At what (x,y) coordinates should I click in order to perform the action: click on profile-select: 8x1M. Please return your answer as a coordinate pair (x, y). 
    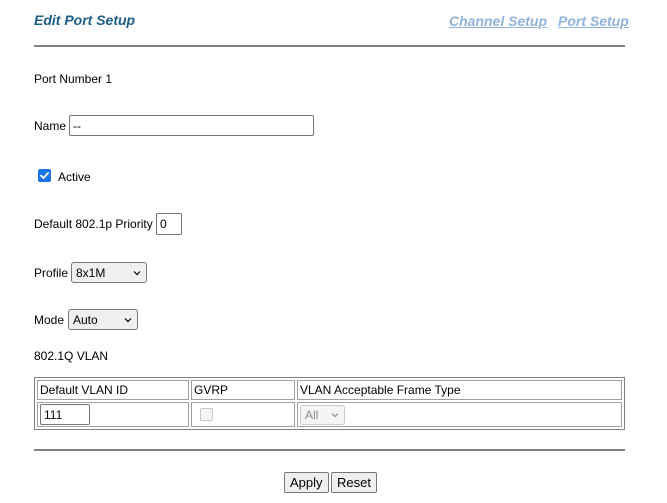
    Looking at the image, I should click on (109, 272).